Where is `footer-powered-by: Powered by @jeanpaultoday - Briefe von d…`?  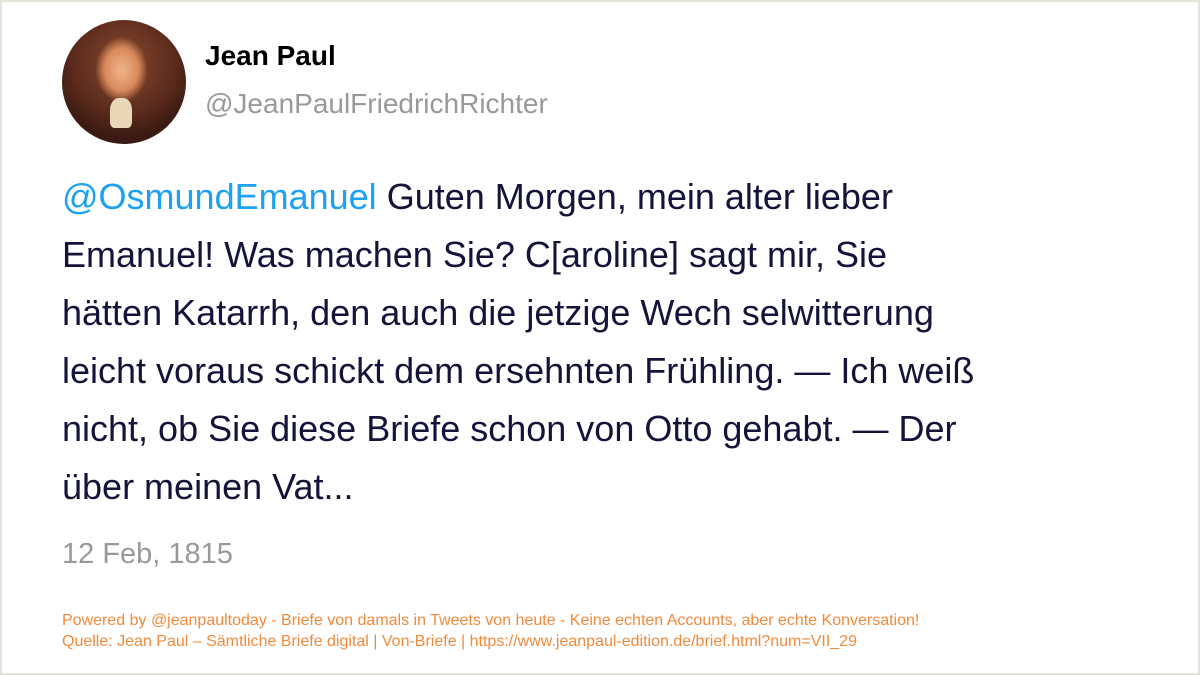
footer-powered-by: Powered by @jeanpaultoday - Briefe von d… is located at coordinates (491, 620).